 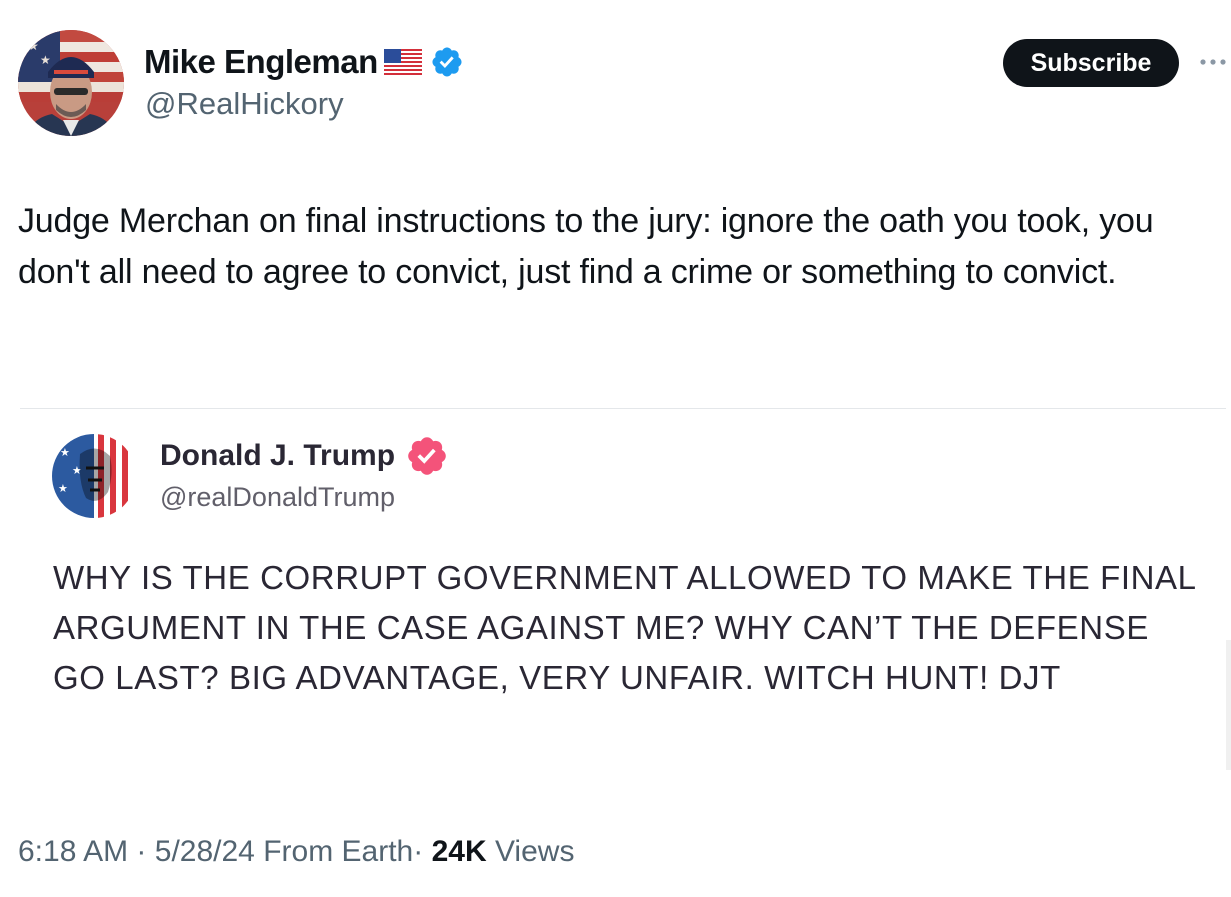 What do you see at coordinates (73, 851) in the screenshot?
I see `tweet-time: 6:18 AM` at bounding box center [73, 851].